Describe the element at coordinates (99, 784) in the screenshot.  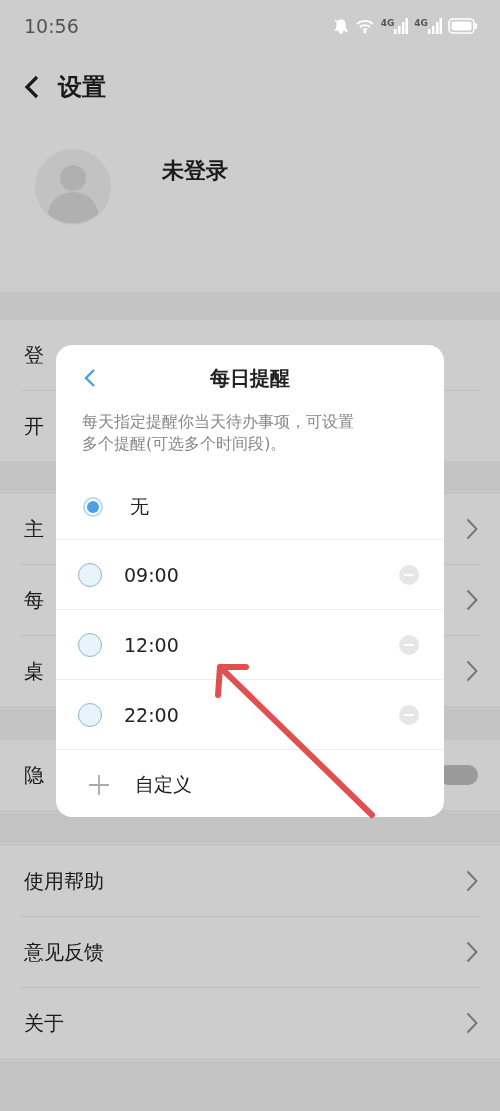
I see `add-icon` at that location.